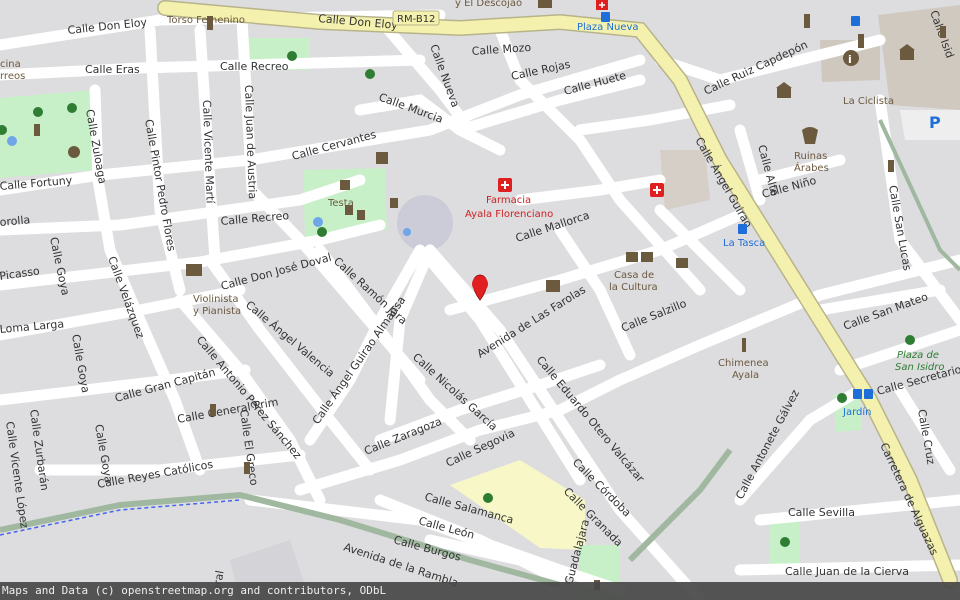 This screenshot has height=600, width=960. Describe the element at coordinates (15, 221) in the screenshot. I see `street-label: orolla` at that location.